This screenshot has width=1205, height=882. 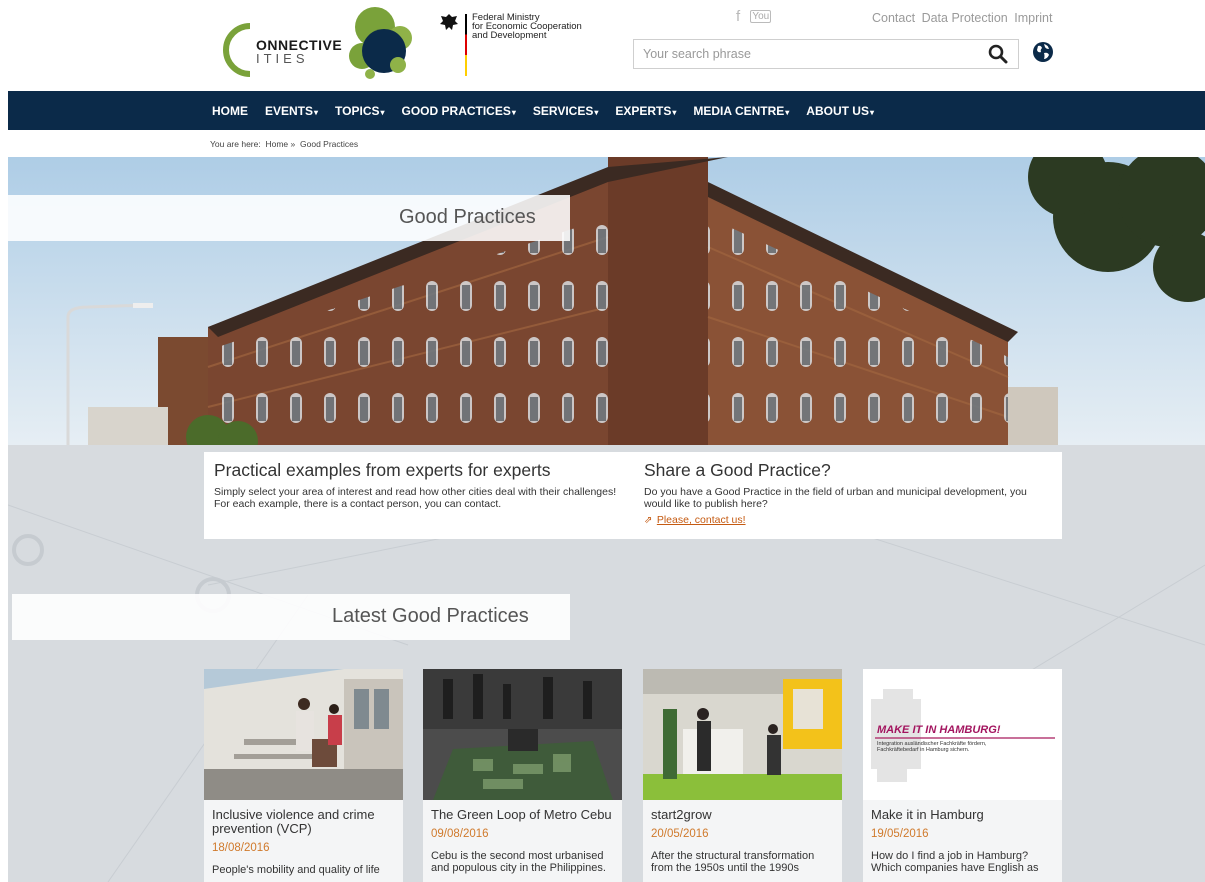 I want to click on social-links: f You, so click(x=756, y=16).